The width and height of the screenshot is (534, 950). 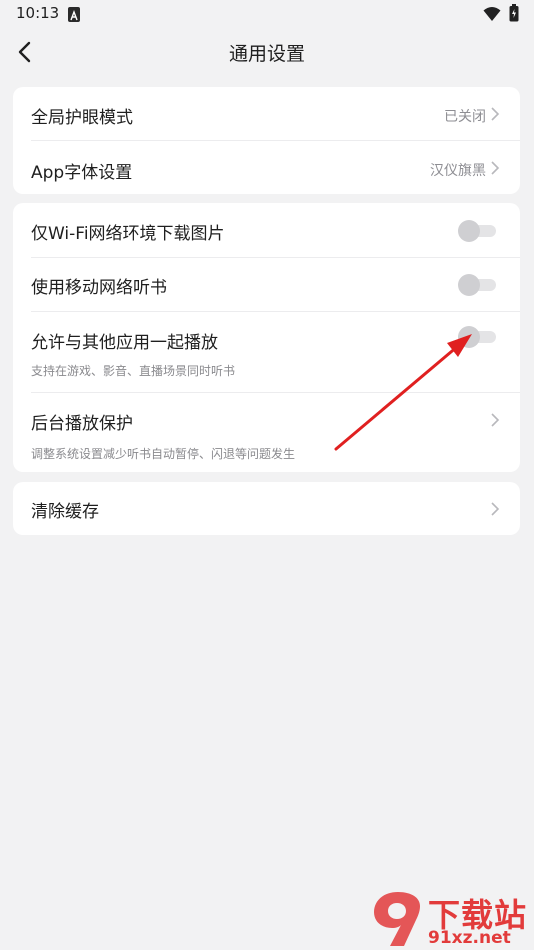 I want to click on clear-cache-row: 清除缓存, so click(x=266, y=508).